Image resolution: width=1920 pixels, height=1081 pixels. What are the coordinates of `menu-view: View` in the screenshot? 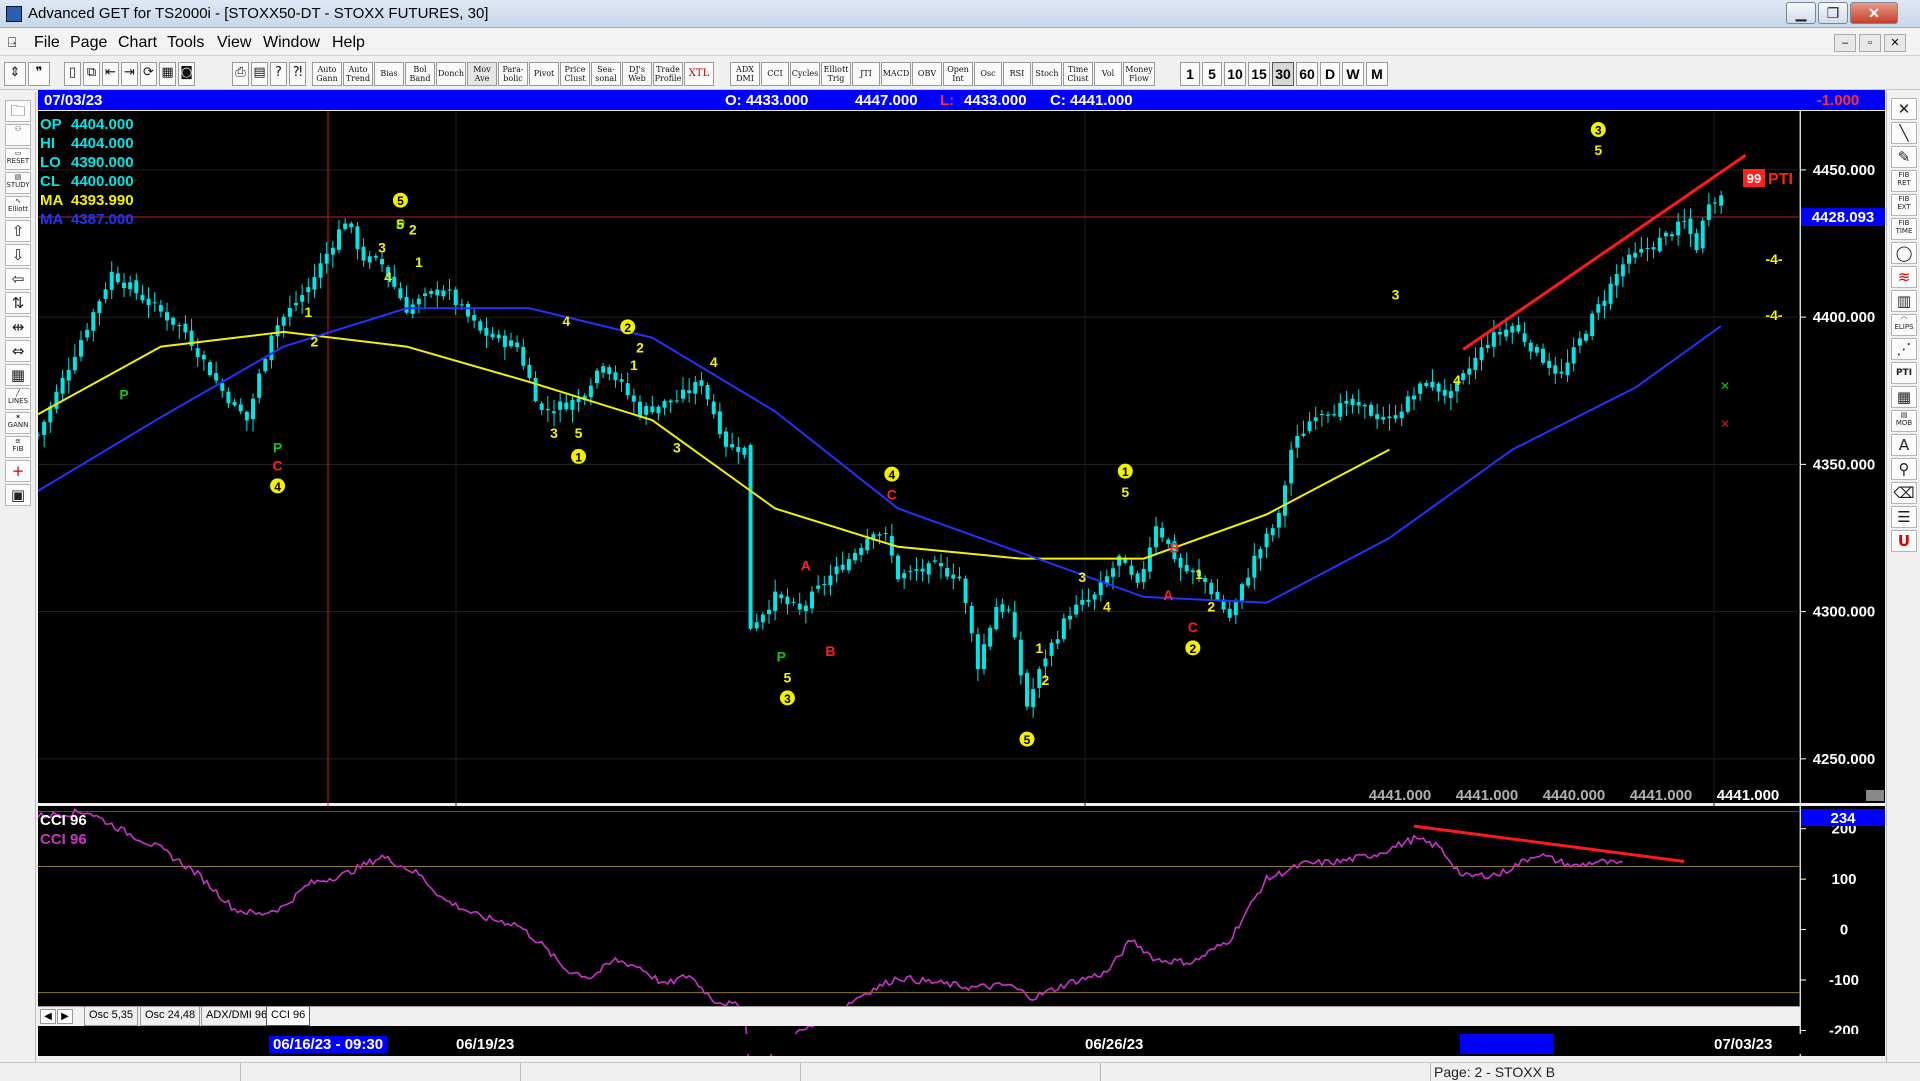 It's located at (234, 43).